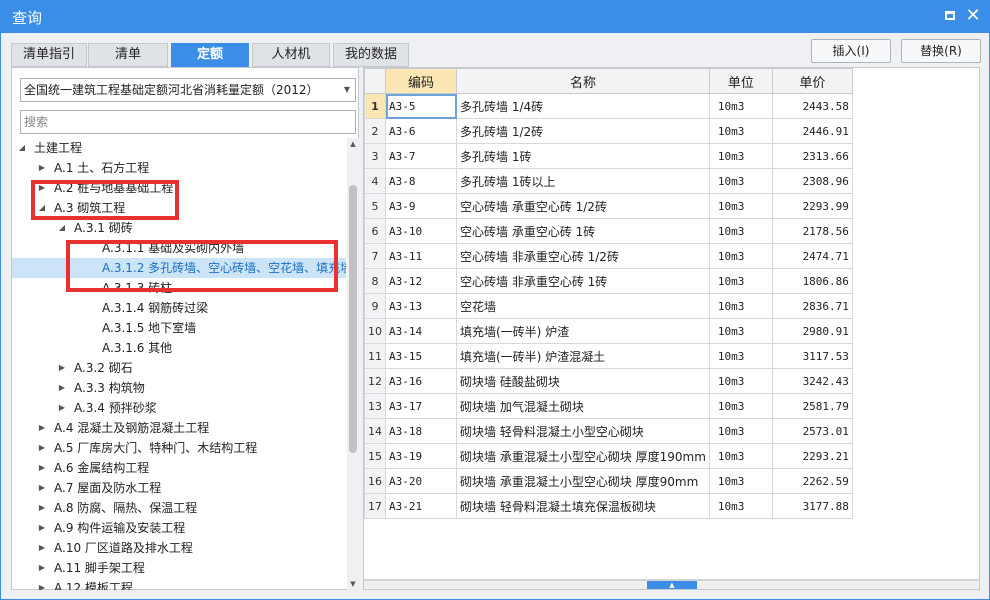 Image resolution: width=990 pixels, height=600 pixels. Describe the element at coordinates (421, 156) in the screenshot. I see `code-cell: A3-7` at that location.